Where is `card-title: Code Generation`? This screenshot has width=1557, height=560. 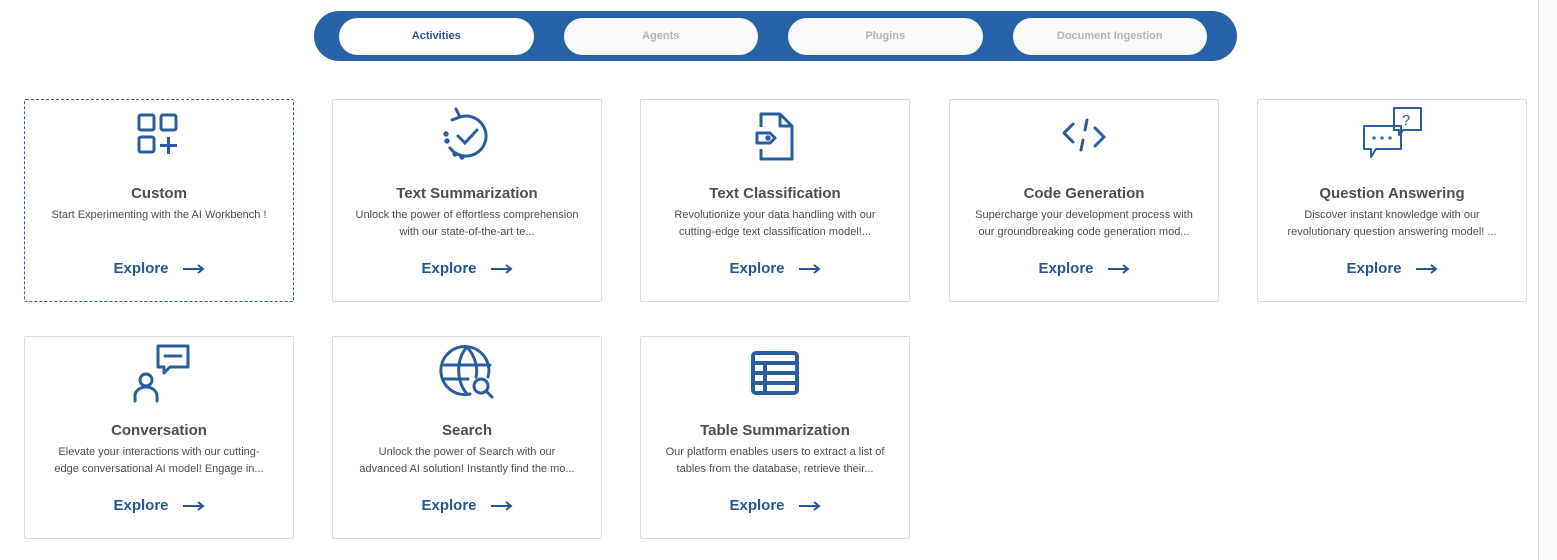
card-title: Code Generation is located at coordinates (1084, 193).